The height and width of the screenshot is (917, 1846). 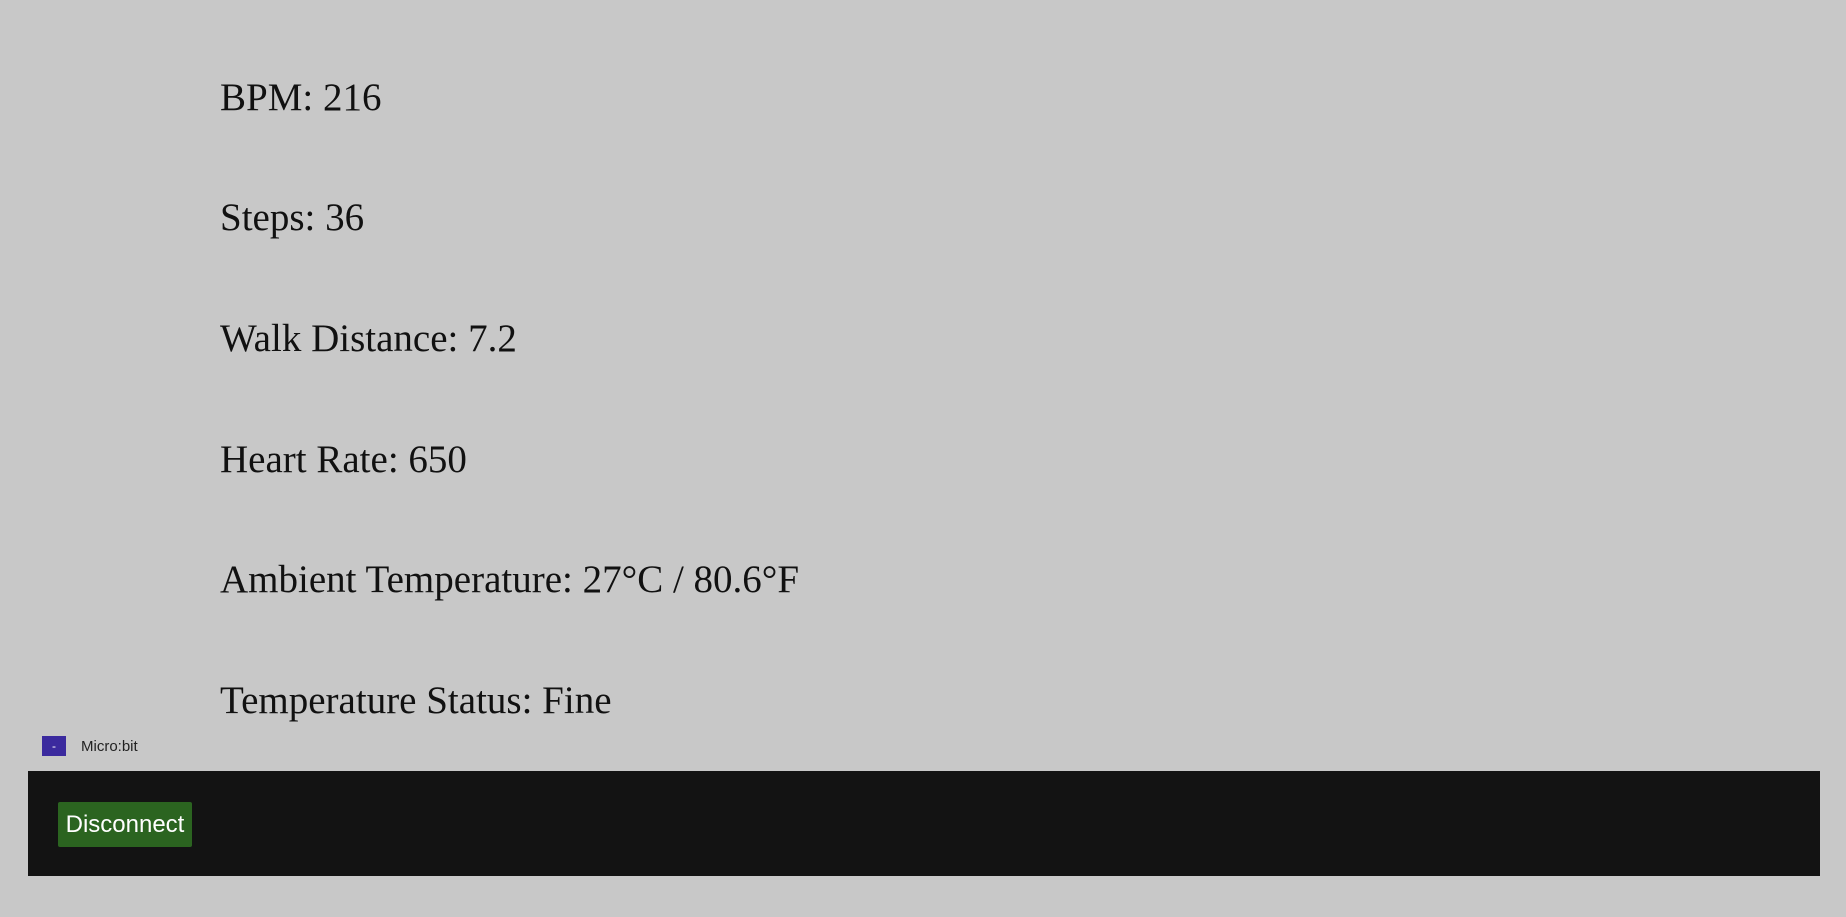 What do you see at coordinates (343, 459) in the screenshot?
I see `heart-rate-reading: Heart Rate: 650` at bounding box center [343, 459].